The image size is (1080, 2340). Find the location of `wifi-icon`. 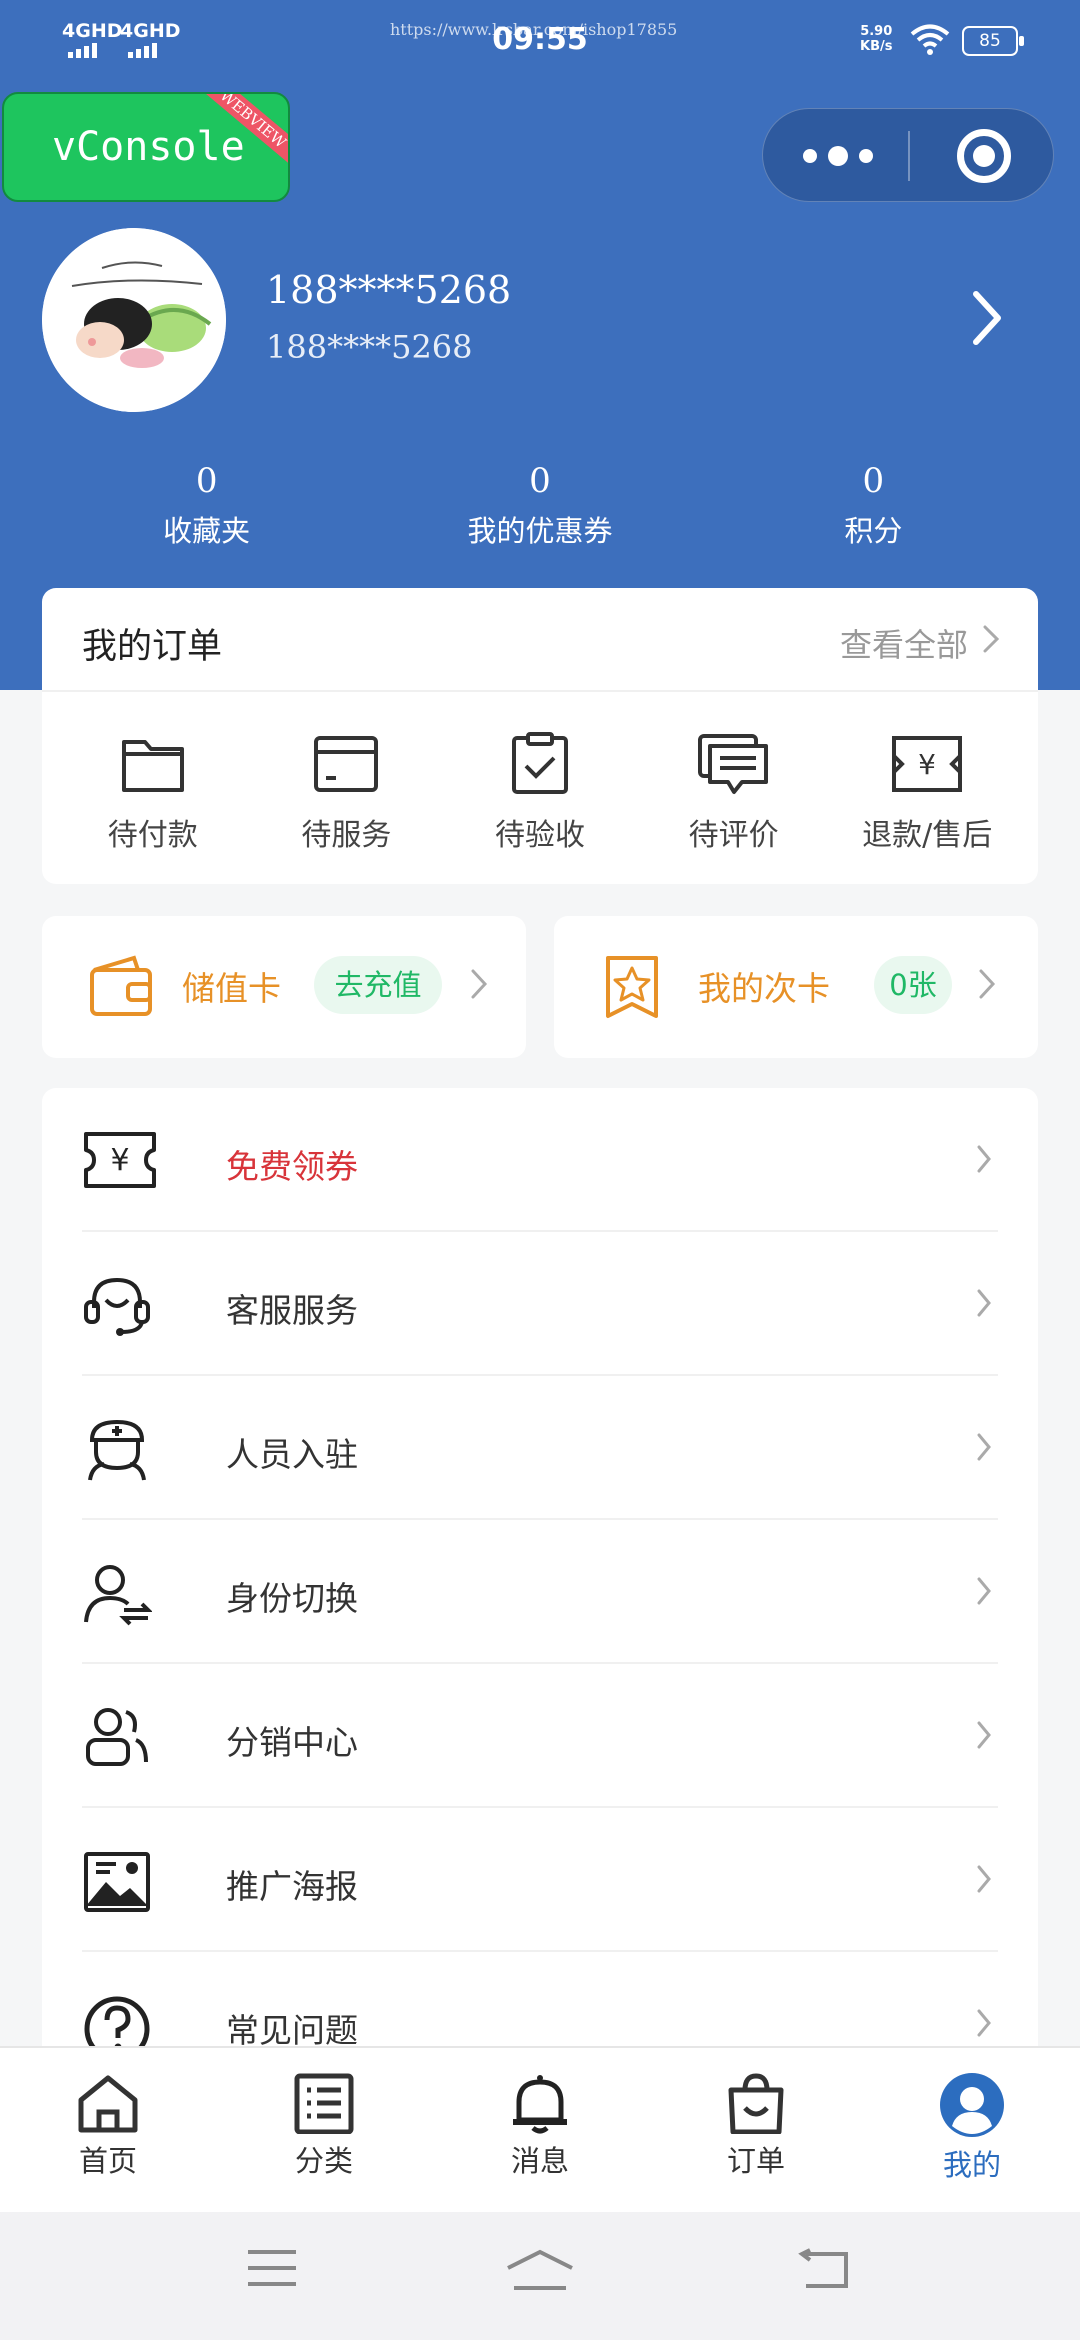

wifi-icon is located at coordinates (930, 41).